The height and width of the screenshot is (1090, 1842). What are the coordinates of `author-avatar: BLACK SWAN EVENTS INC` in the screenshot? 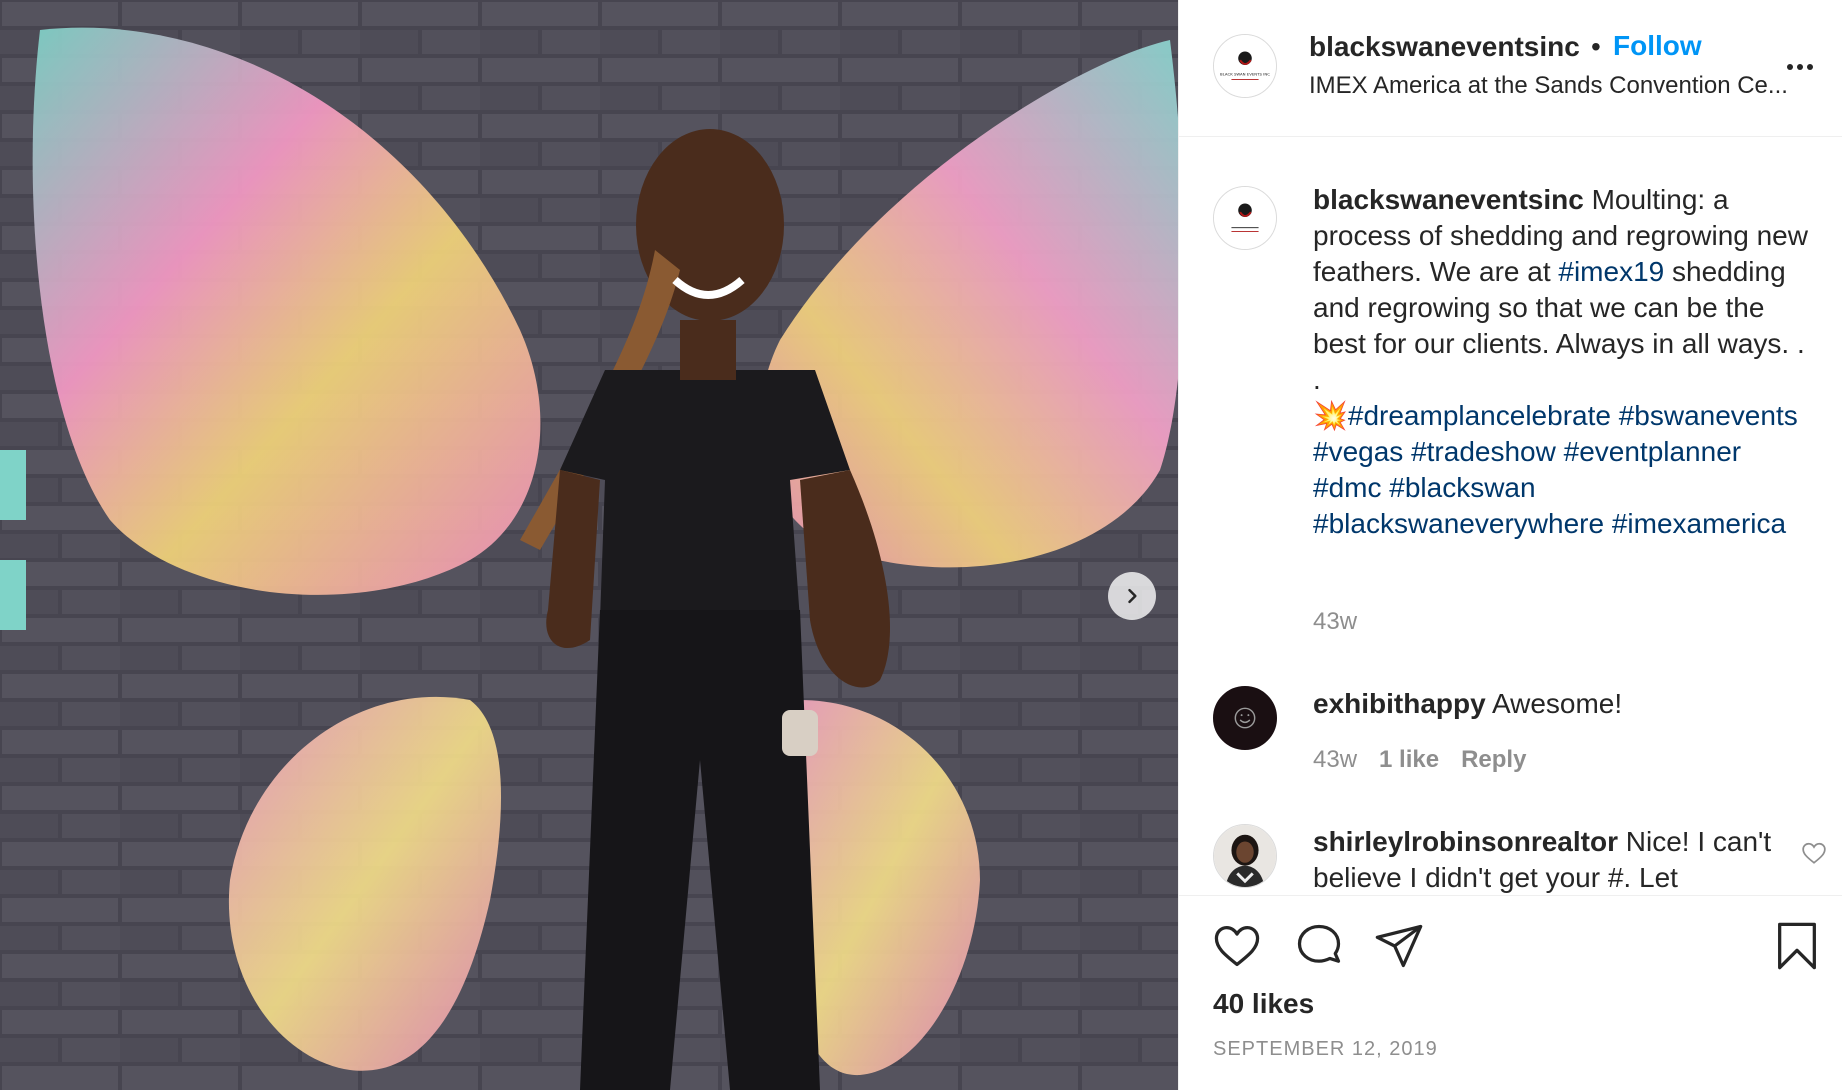 It's located at (1245, 66).